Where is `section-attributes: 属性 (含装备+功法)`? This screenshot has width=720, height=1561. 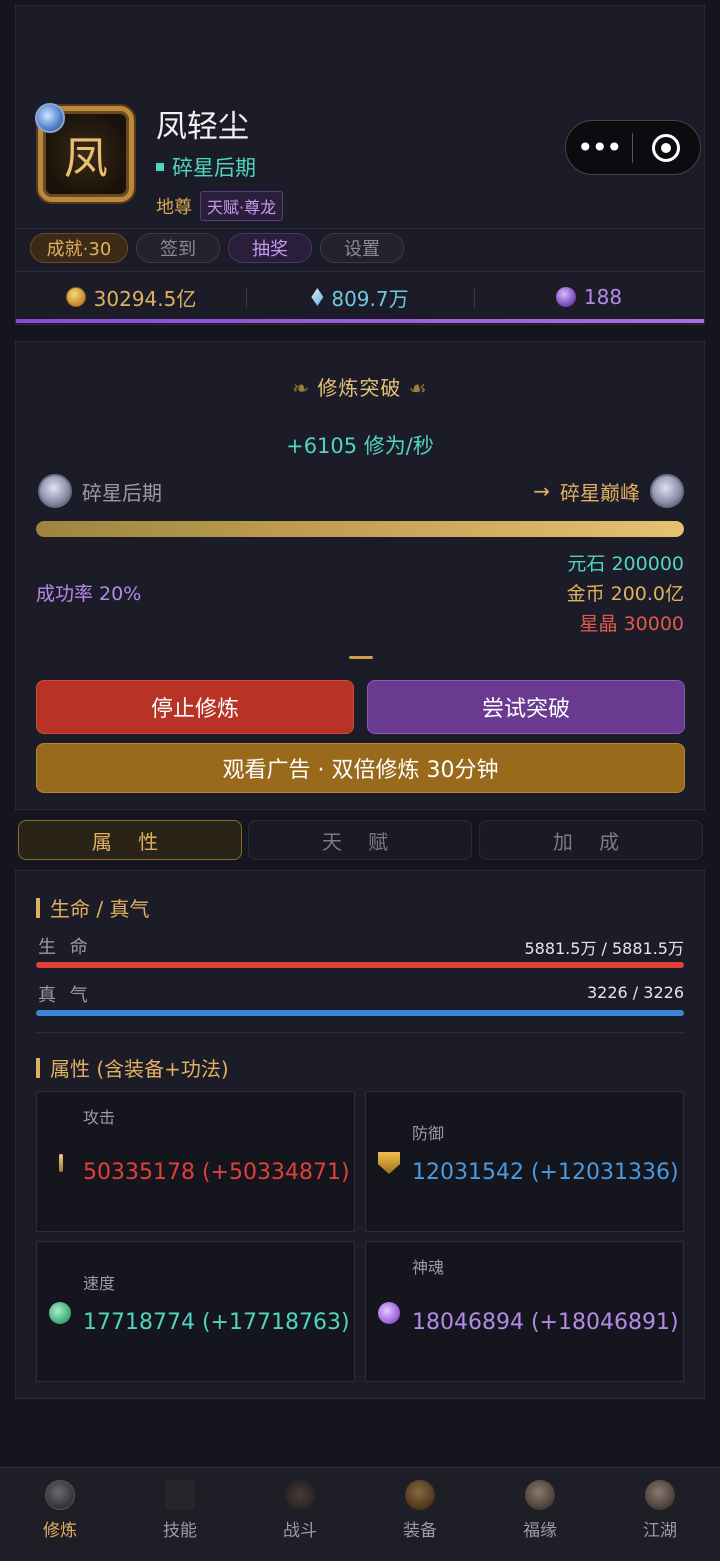 section-attributes: 属性 (含装备+功法) is located at coordinates (132, 1067).